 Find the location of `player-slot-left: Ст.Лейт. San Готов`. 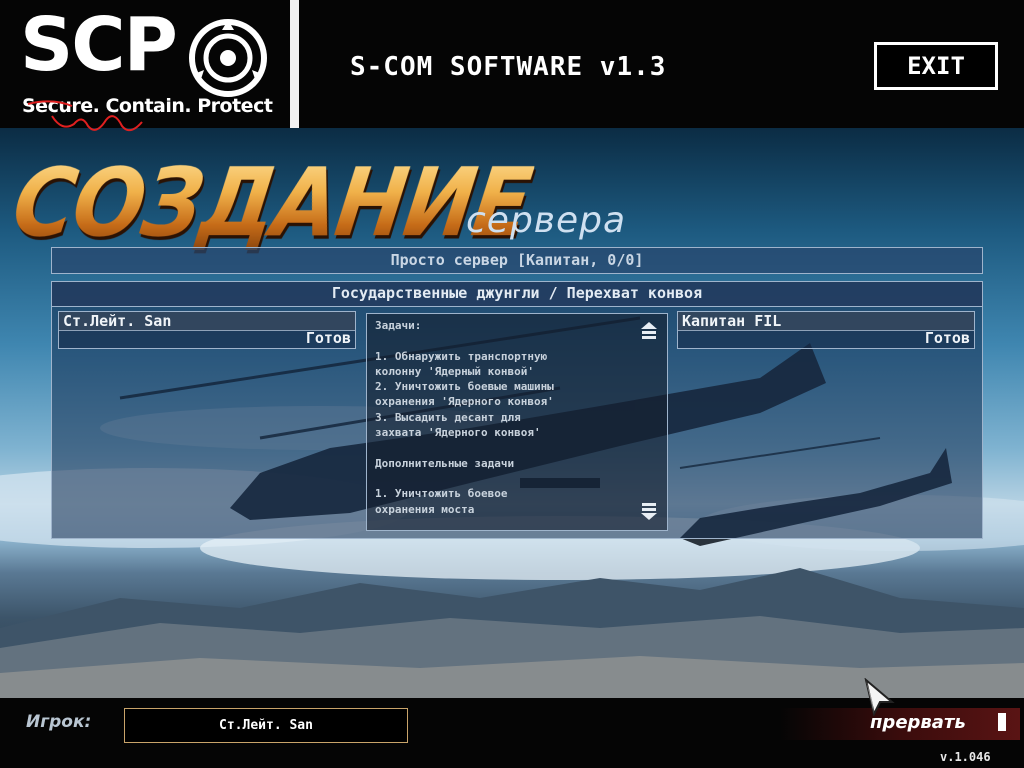

player-slot-left: Ст.Лейт. San Готов is located at coordinates (207, 330).